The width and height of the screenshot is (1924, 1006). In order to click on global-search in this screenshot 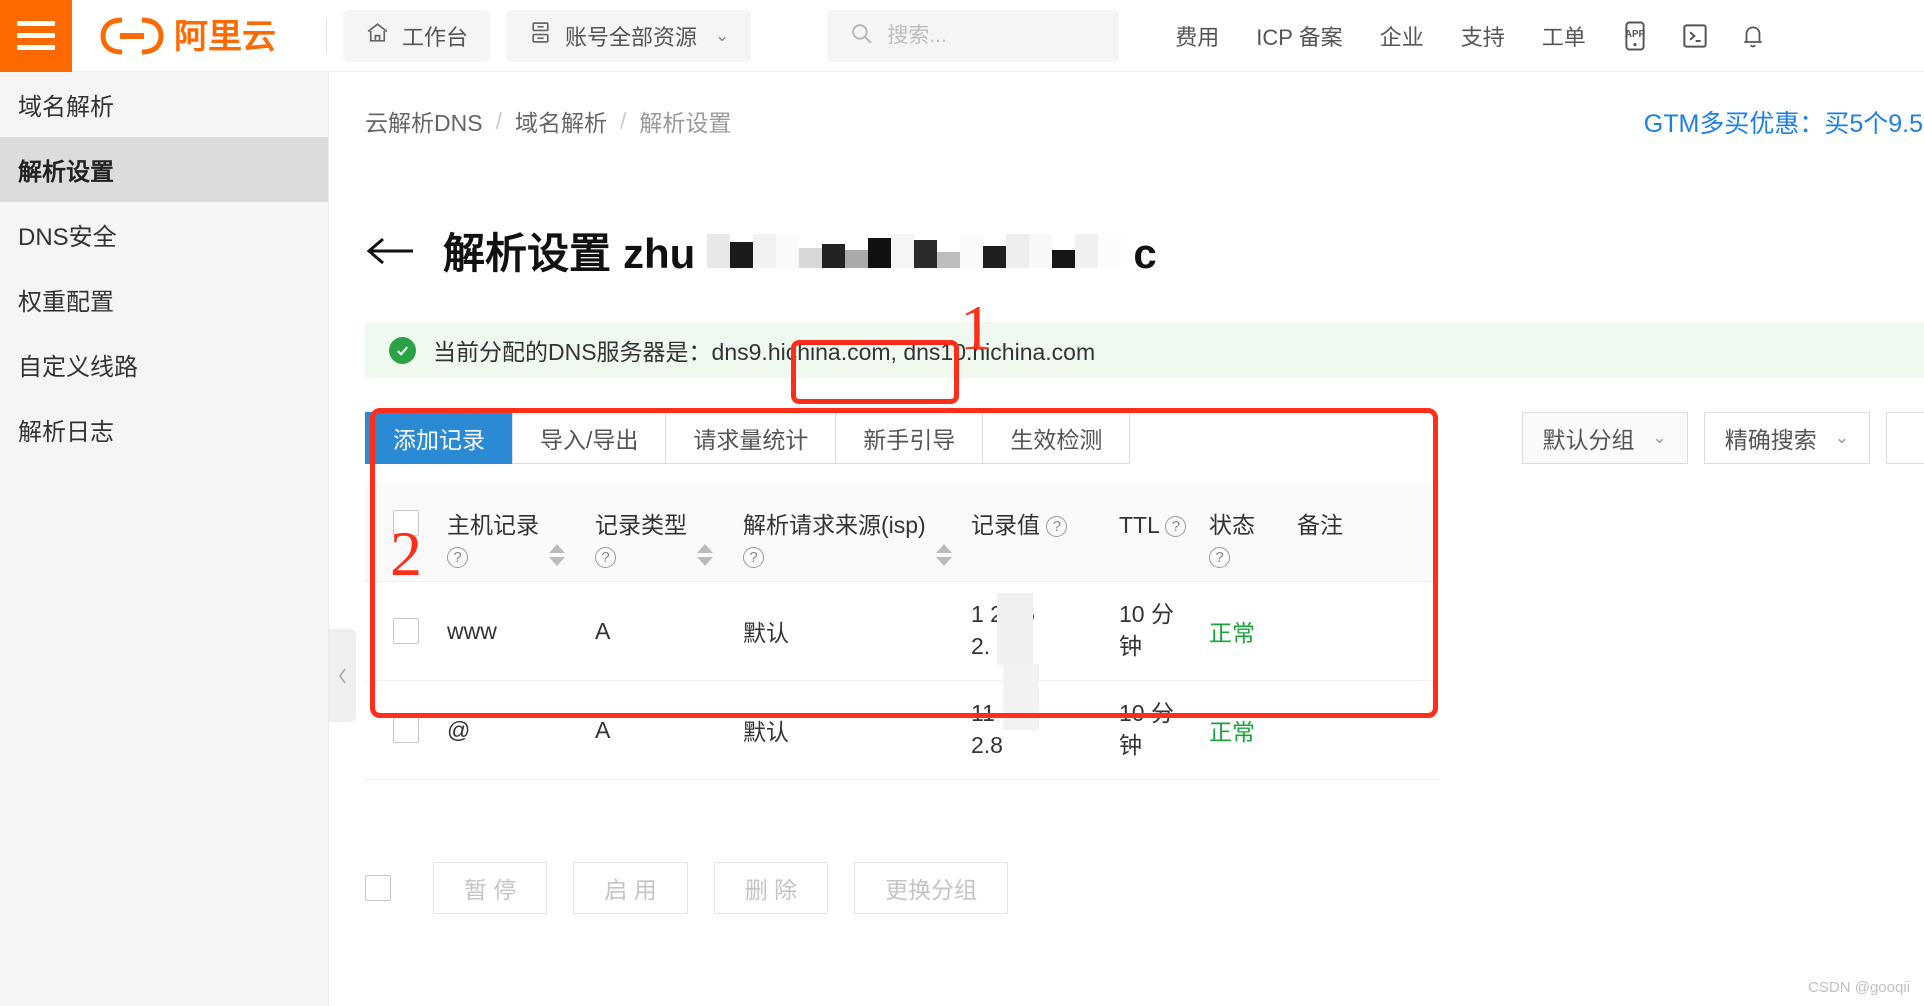, I will do `click(973, 35)`.